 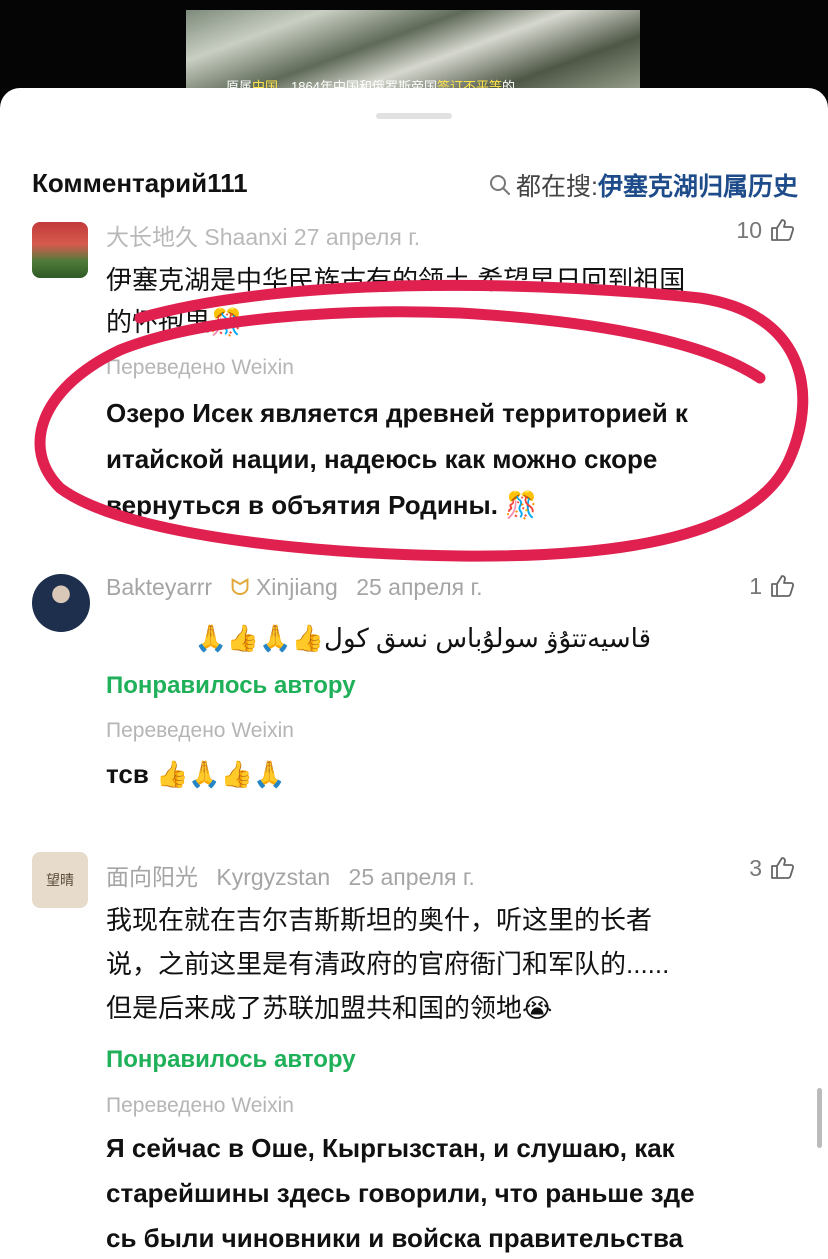 I want to click on comments-title: Комментарий111, so click(x=140, y=183).